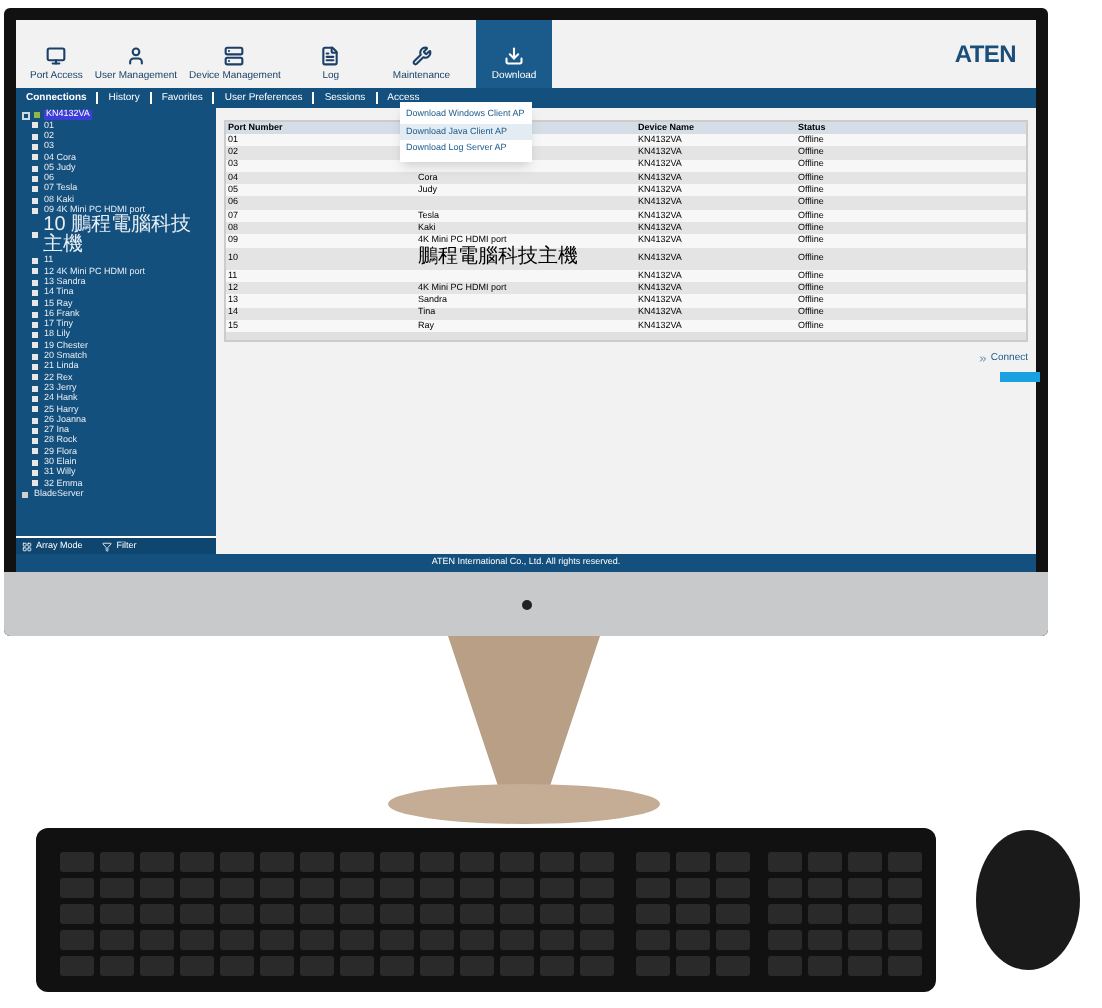  I want to click on document-icon, so click(330, 56).